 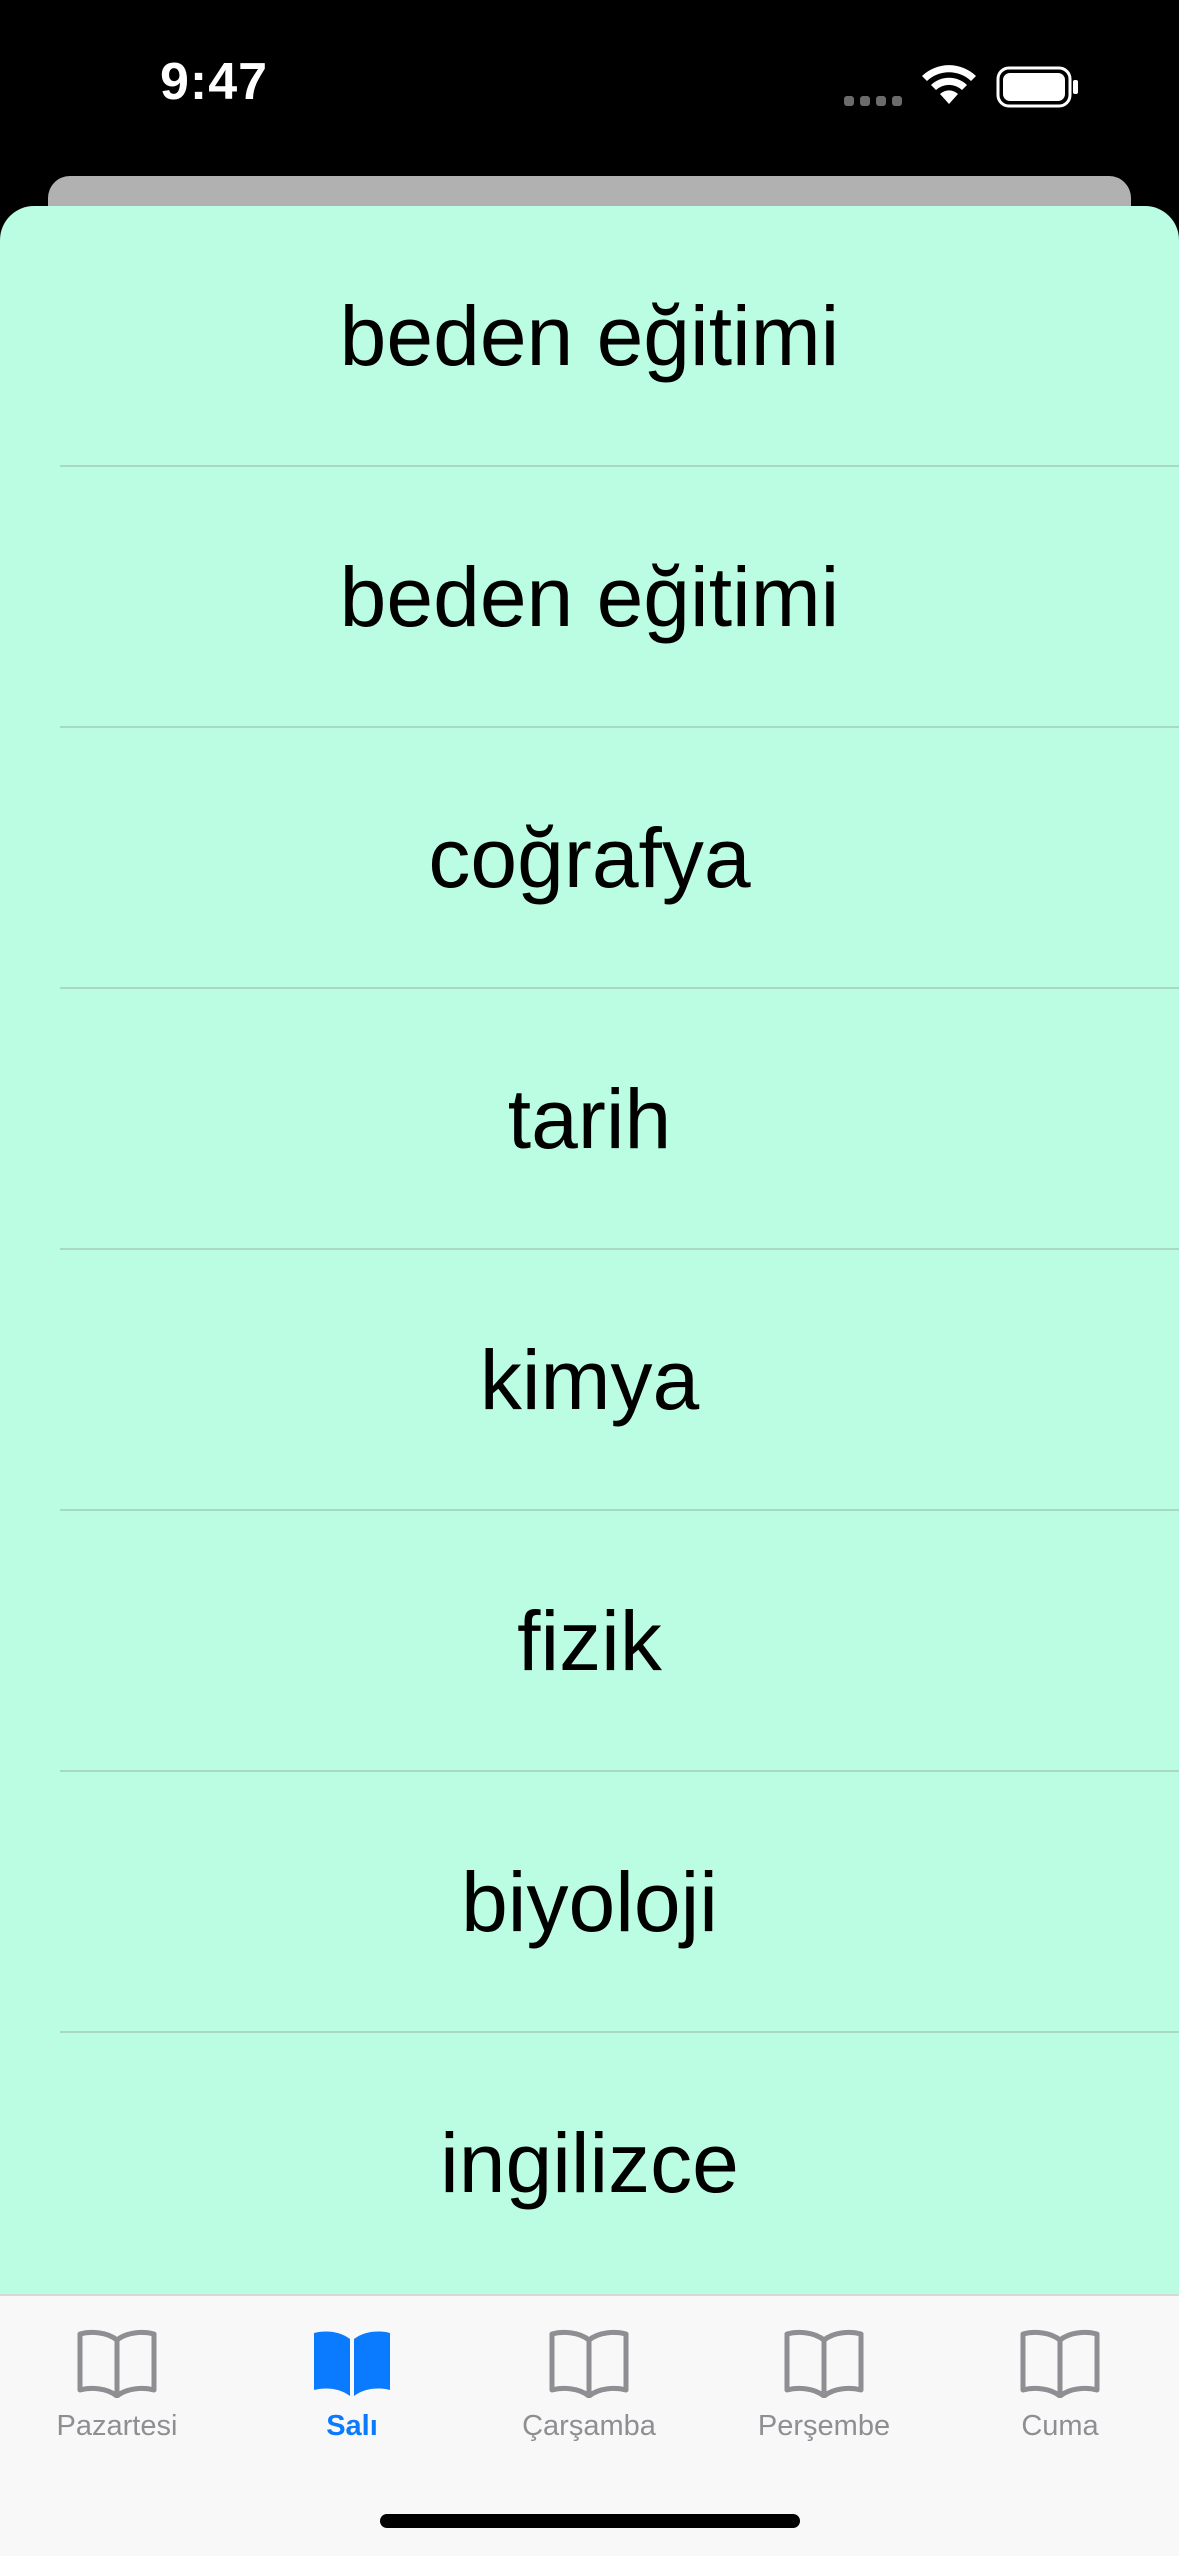 What do you see at coordinates (824, 2426) in the screenshot?
I see `tab-label: Perşembe` at bounding box center [824, 2426].